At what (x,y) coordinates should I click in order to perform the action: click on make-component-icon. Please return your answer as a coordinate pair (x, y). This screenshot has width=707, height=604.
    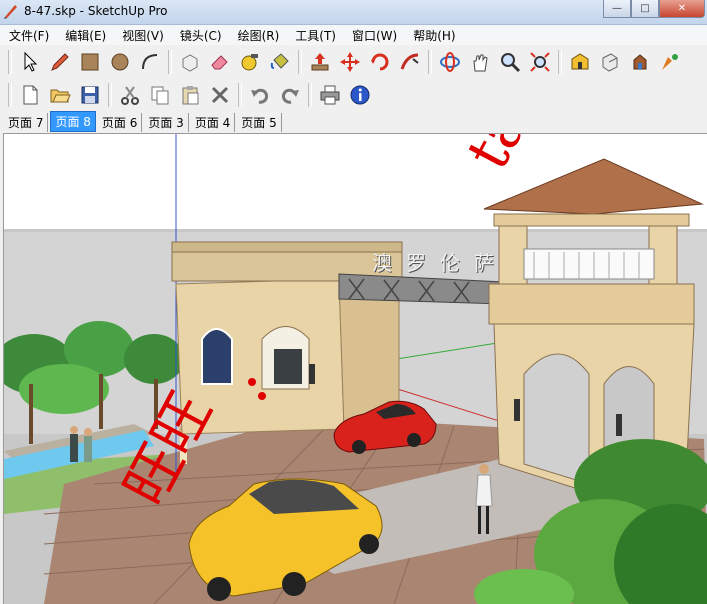
    Looking at the image, I should click on (190, 62).